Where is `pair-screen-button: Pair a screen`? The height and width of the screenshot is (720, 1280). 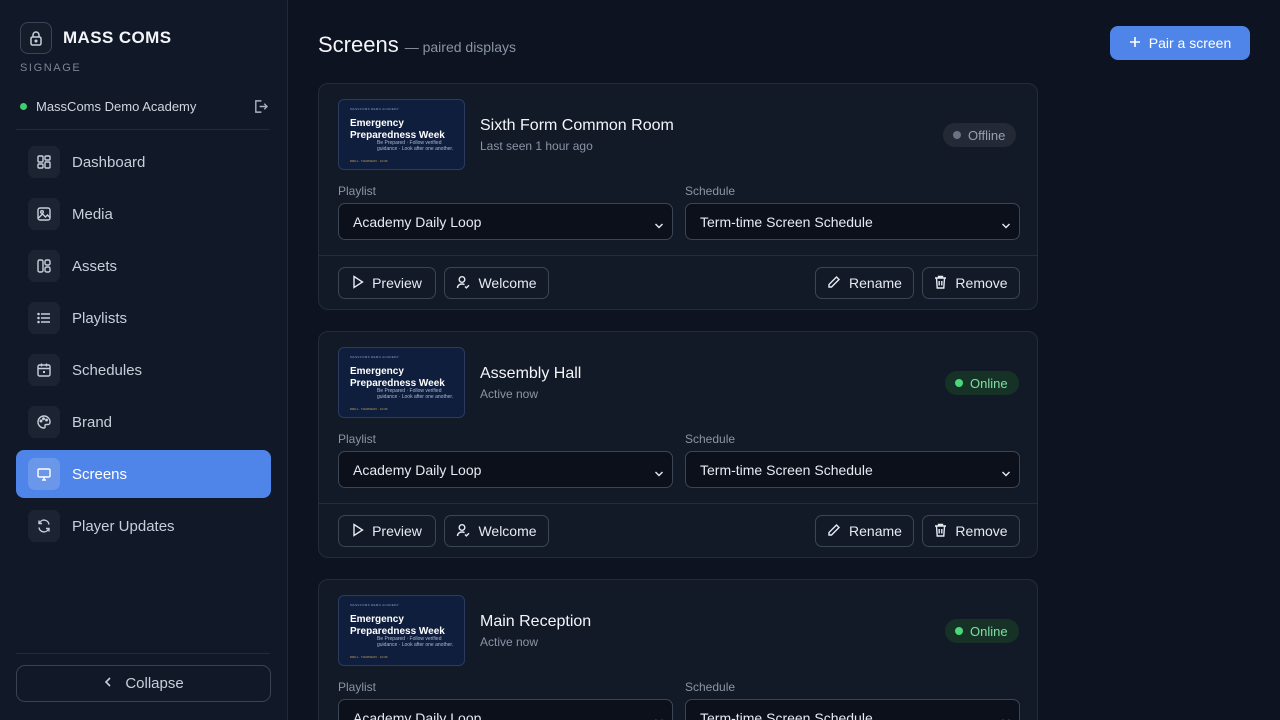
pair-screen-button: Pair a screen is located at coordinates (1180, 43).